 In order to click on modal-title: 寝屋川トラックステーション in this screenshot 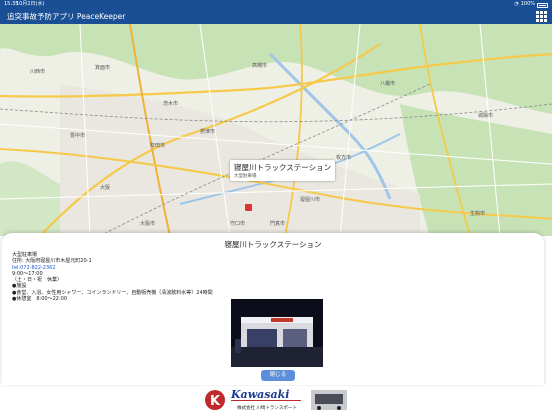, I will do `click(273, 244)`.